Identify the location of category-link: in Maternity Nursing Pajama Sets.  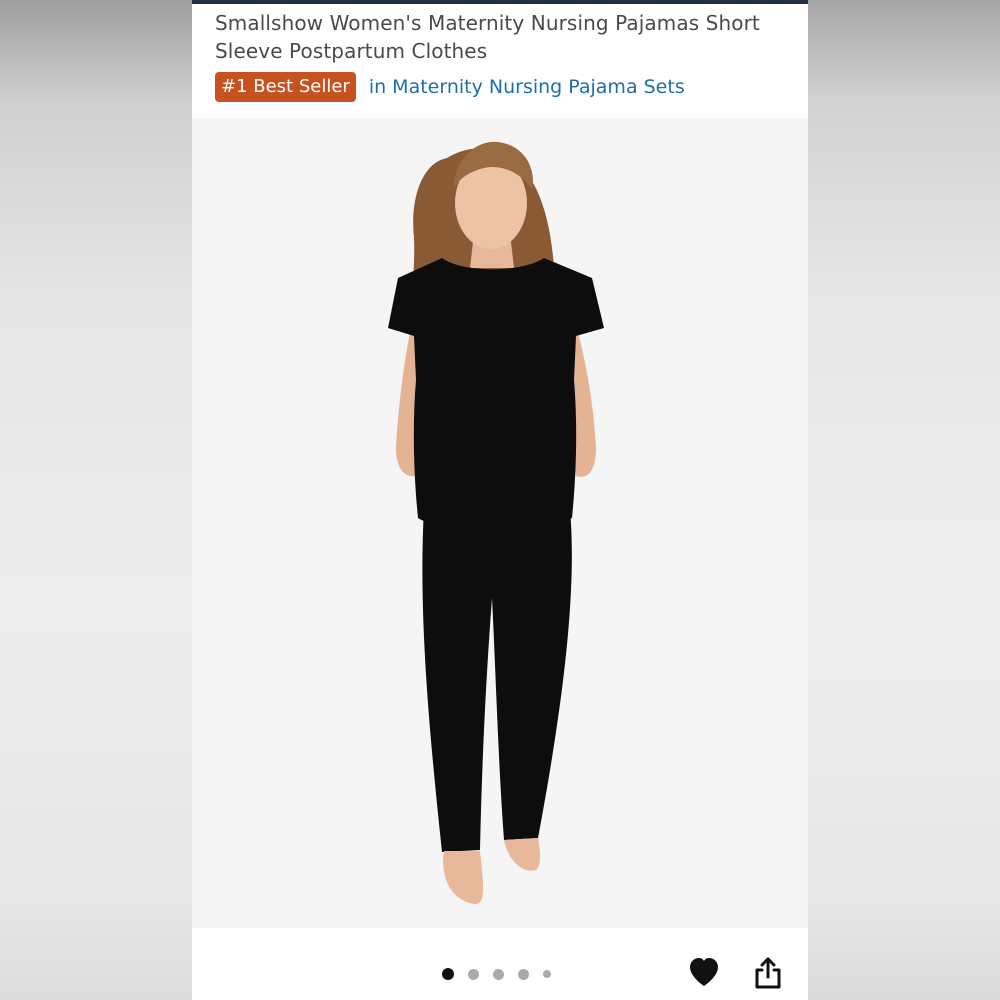
(527, 87).